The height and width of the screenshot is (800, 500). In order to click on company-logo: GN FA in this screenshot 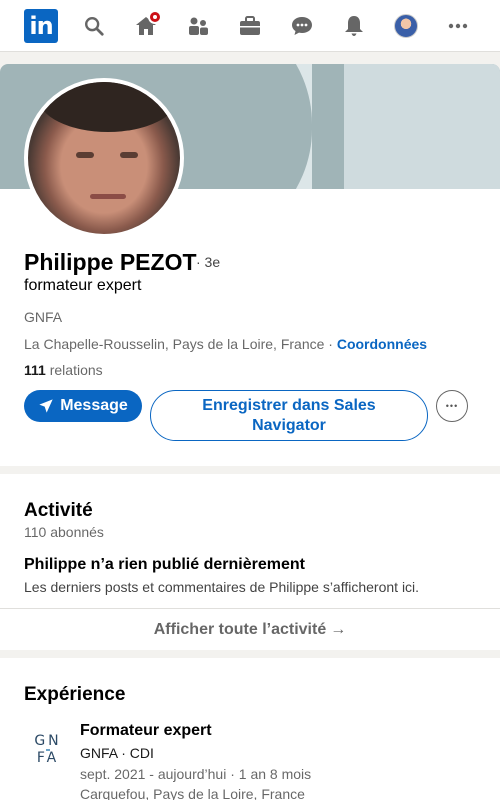, I will do `click(48, 750)`.